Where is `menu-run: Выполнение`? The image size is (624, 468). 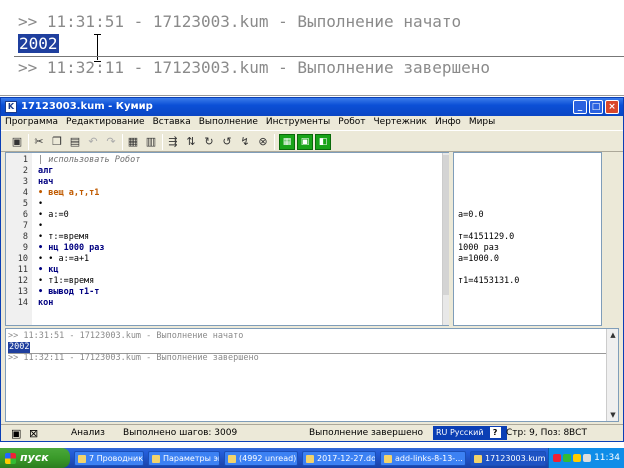 menu-run: Выполнение is located at coordinates (228, 122).